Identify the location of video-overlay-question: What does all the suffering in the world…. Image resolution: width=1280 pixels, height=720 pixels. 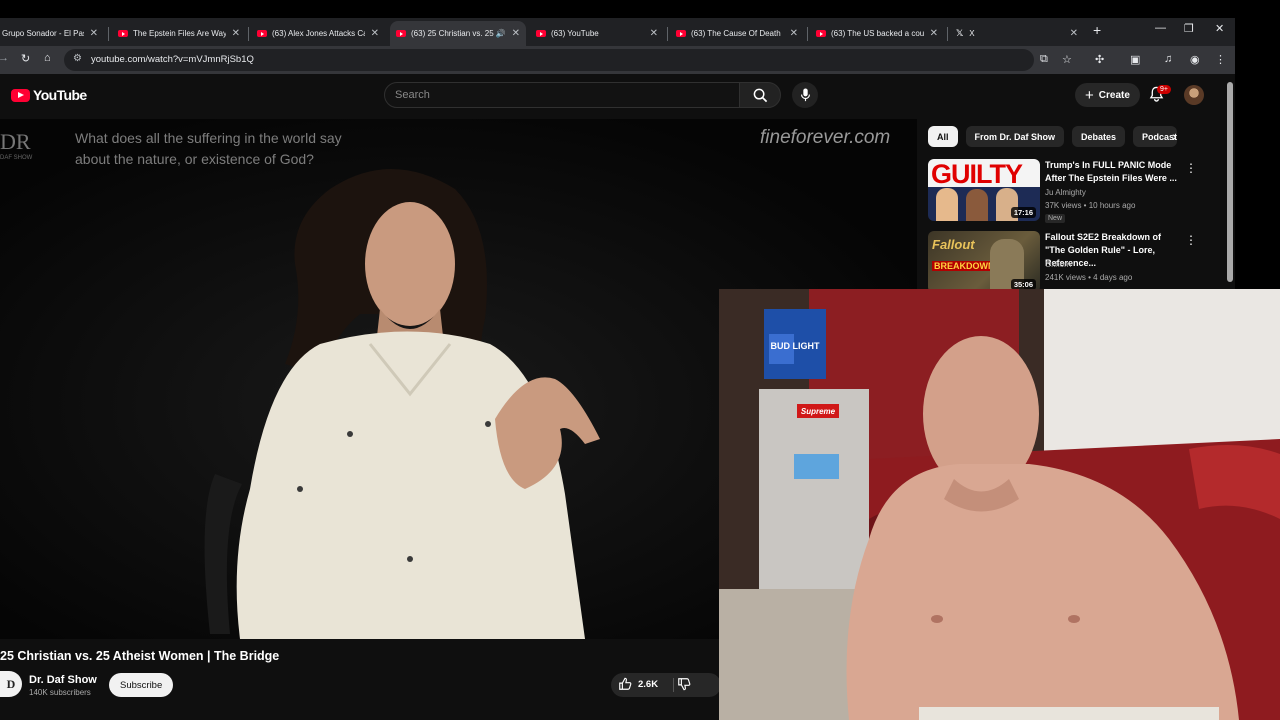
(208, 148).